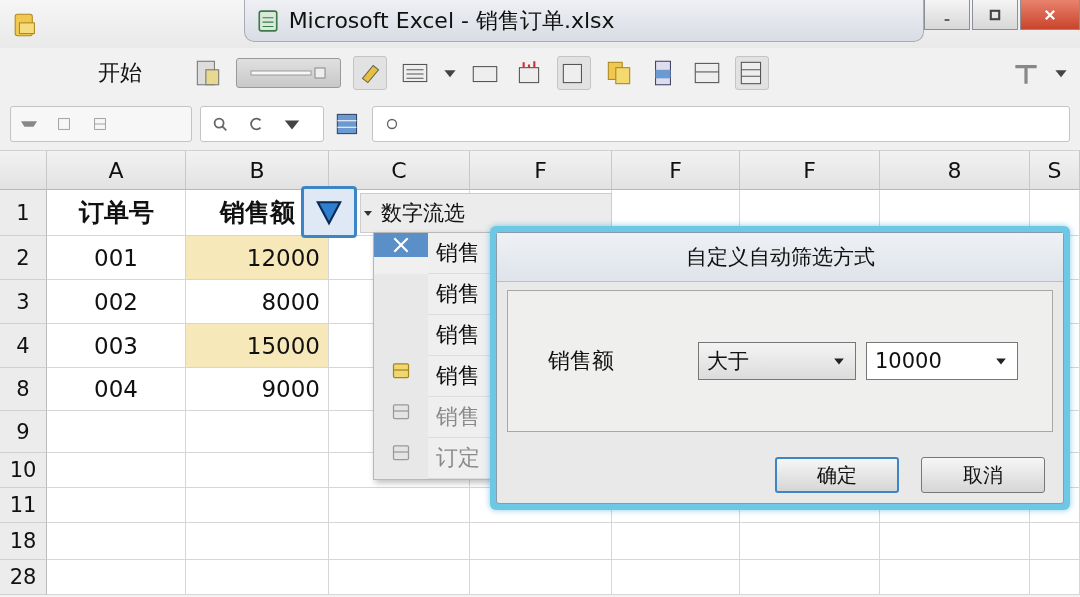 Image resolution: width=1080 pixels, height=597 pixels. I want to click on toolbar-button, so click(288, 73).